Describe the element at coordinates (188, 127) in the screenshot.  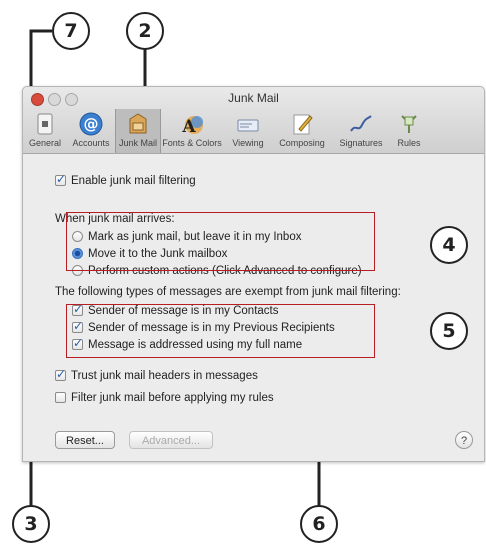
I see `svg-text: A` at that location.